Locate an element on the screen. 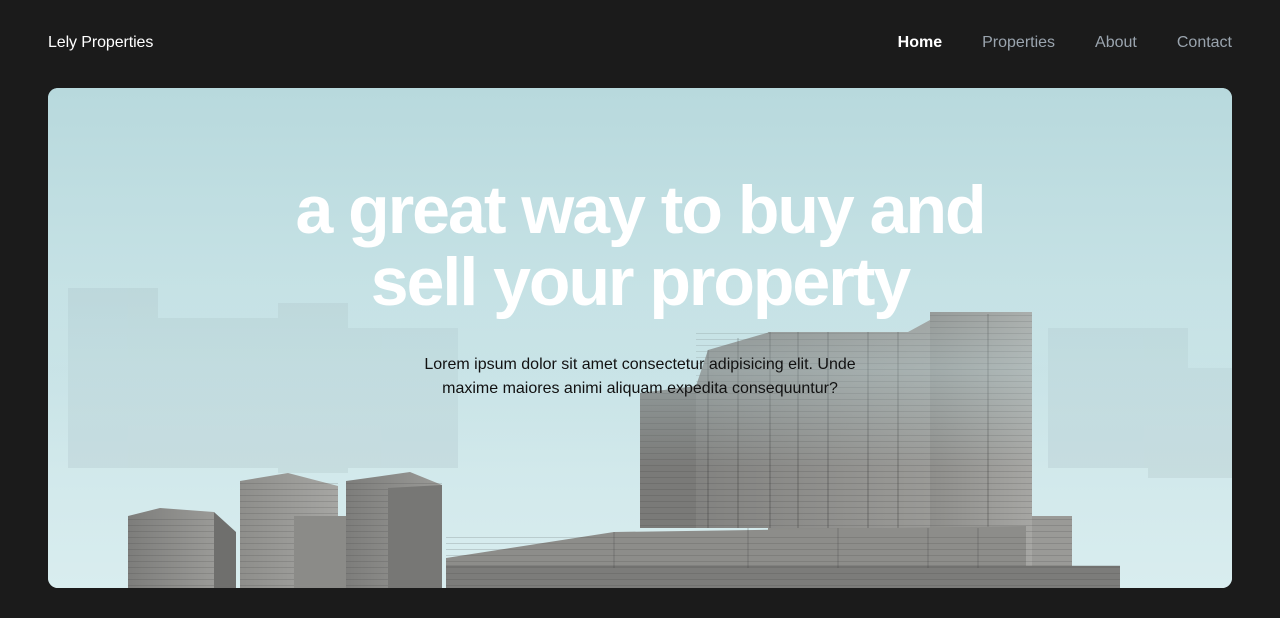  hero-title-line-2: sell your property is located at coordinates (640, 282).